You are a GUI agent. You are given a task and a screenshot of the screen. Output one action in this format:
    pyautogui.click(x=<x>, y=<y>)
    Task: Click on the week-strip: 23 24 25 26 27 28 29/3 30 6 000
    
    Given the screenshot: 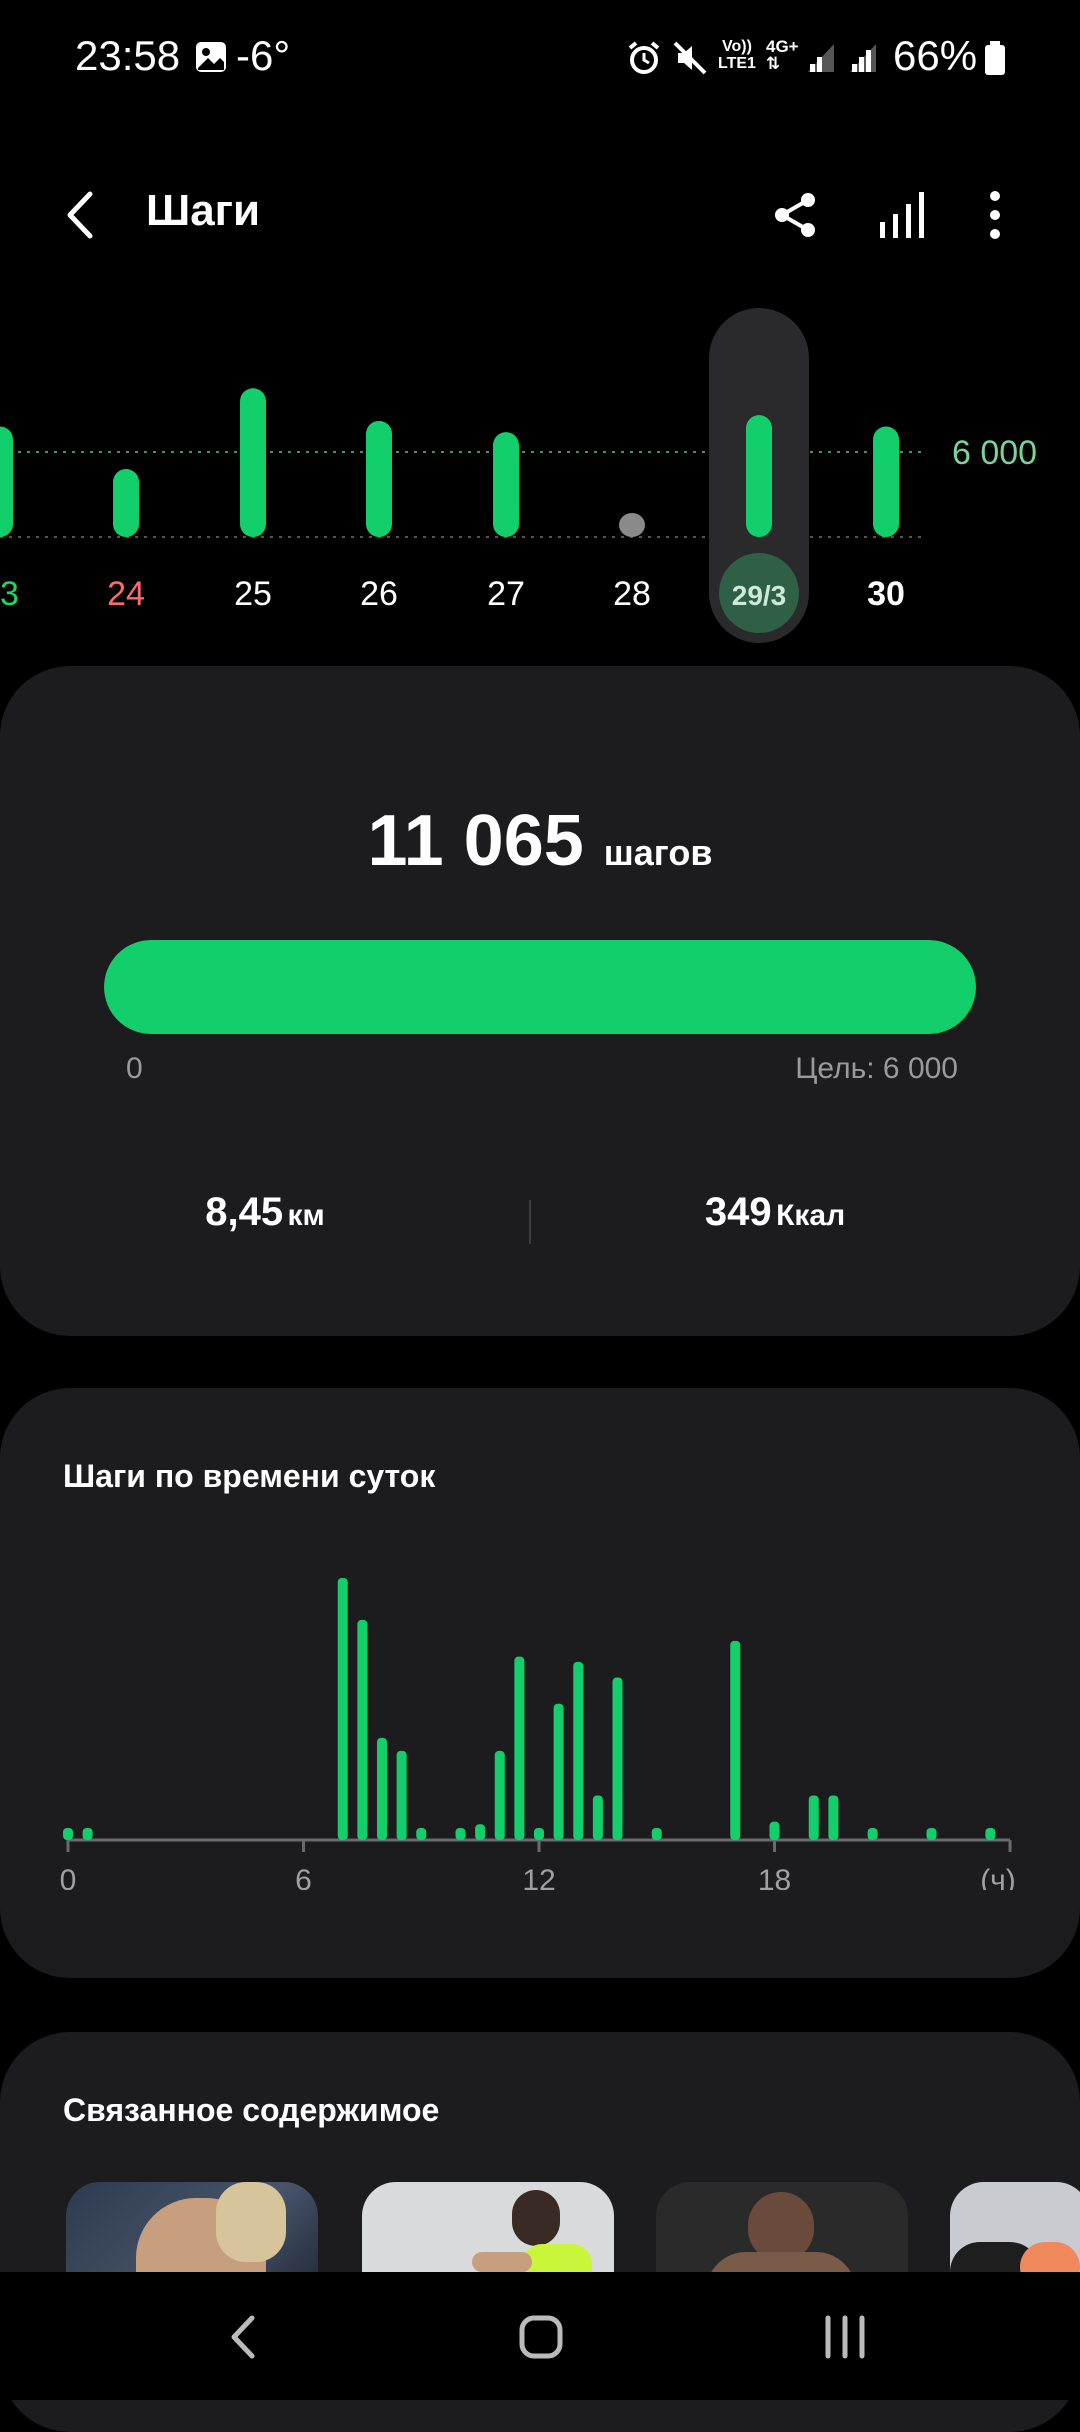 What is the action you would take?
    pyautogui.click(x=540, y=475)
    